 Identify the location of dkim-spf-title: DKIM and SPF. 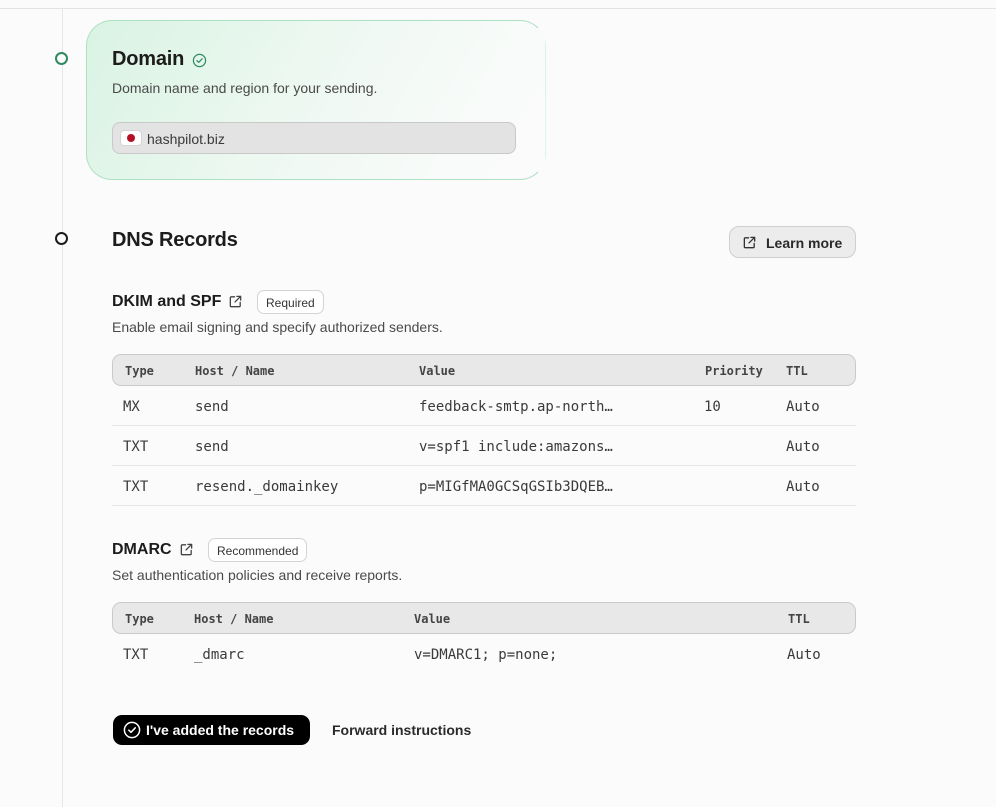
(167, 301).